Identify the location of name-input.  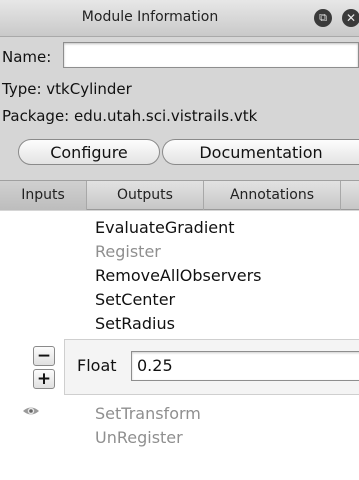
(211, 55).